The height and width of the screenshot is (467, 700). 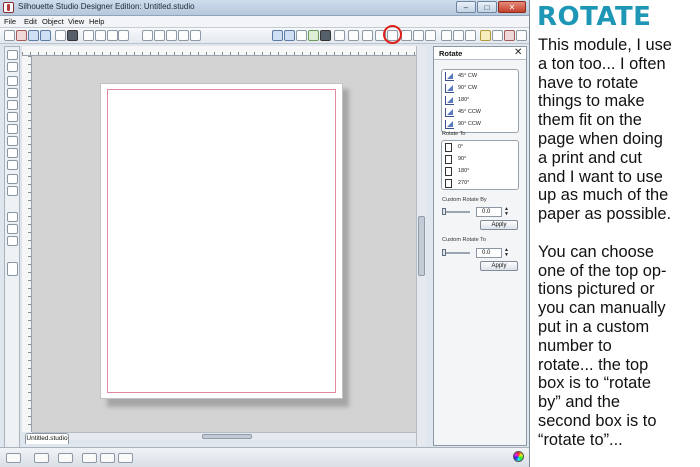 What do you see at coordinates (406, 35) in the screenshot?
I see `knife-icon` at bounding box center [406, 35].